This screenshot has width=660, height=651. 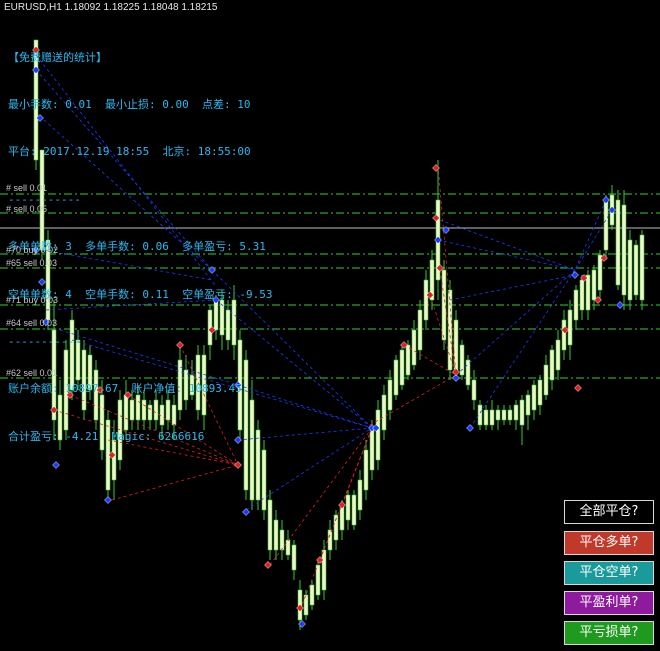 I want to click on close-loss-orders-button: 平亏损单?, so click(x=609, y=633).